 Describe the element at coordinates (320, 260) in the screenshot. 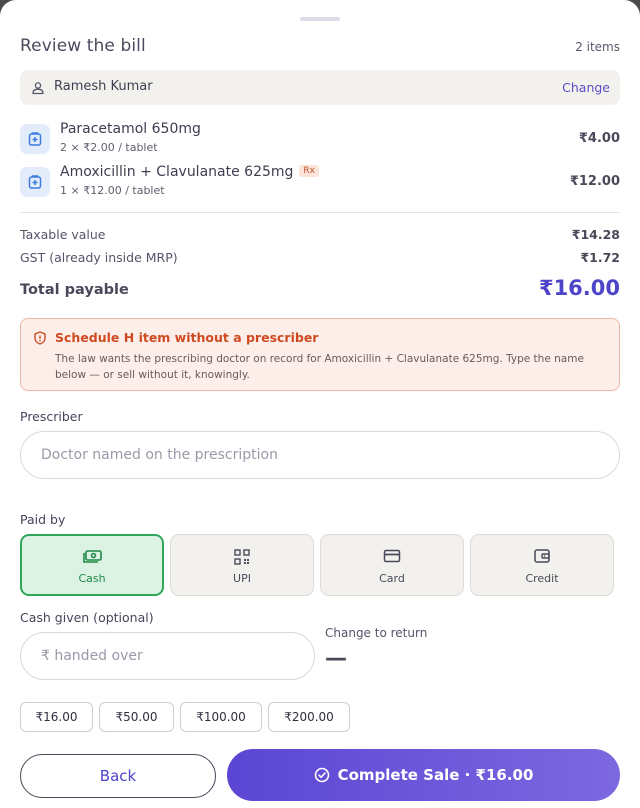

I see `gst-row: GST (already inside MRP) ₹1.72` at that location.